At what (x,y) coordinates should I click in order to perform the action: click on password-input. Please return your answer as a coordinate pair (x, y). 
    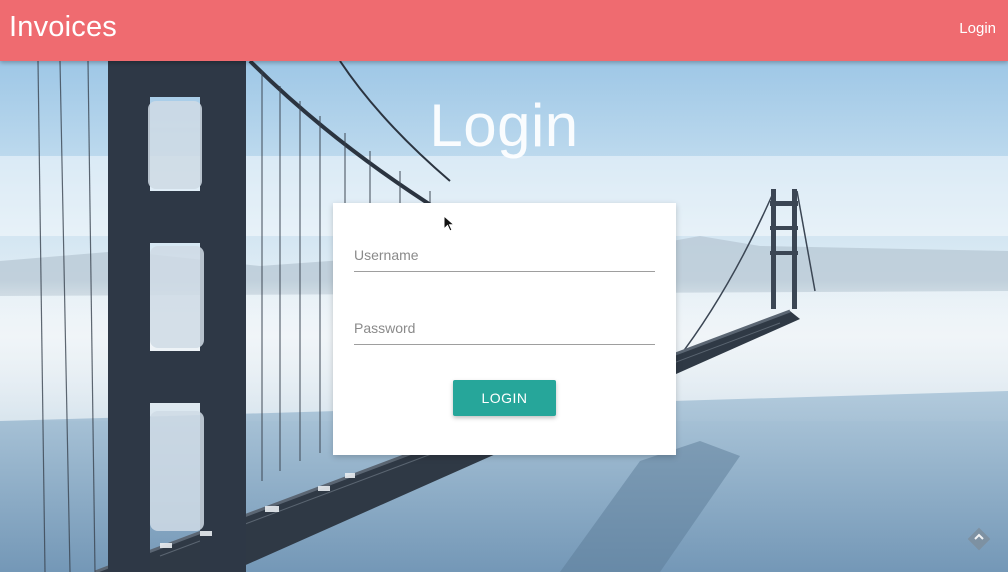
    Looking at the image, I should click on (504, 326).